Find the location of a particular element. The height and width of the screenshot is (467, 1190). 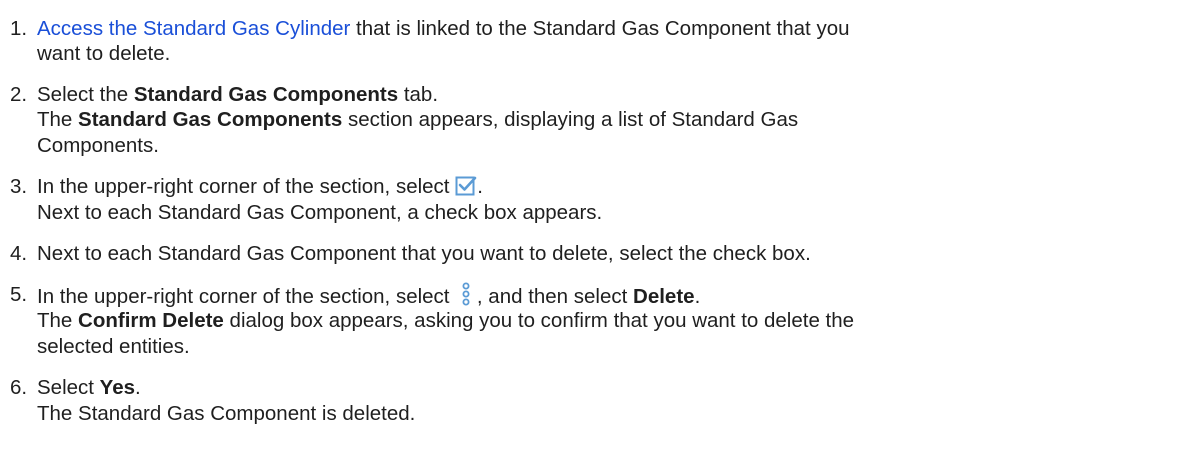

step-result: The Standard Gas Component is deleted. is located at coordinates (226, 413).